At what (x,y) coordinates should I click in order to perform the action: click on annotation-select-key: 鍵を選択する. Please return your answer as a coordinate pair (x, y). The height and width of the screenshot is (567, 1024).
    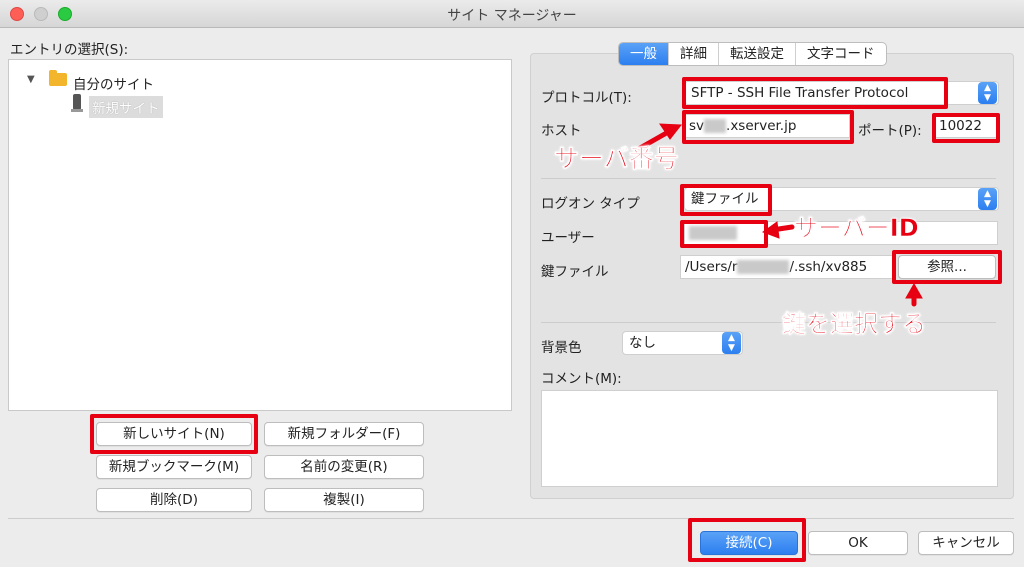
    Looking at the image, I should click on (854, 324).